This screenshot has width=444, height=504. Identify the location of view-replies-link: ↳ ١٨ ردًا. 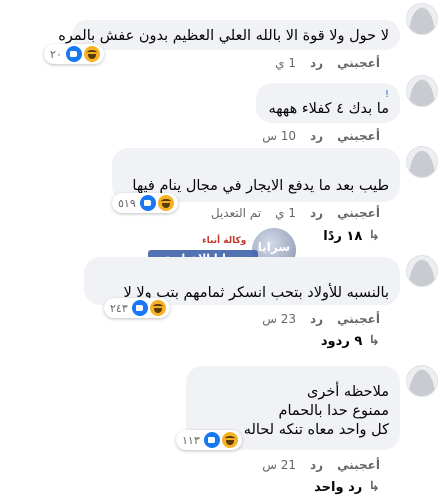
(351, 236).